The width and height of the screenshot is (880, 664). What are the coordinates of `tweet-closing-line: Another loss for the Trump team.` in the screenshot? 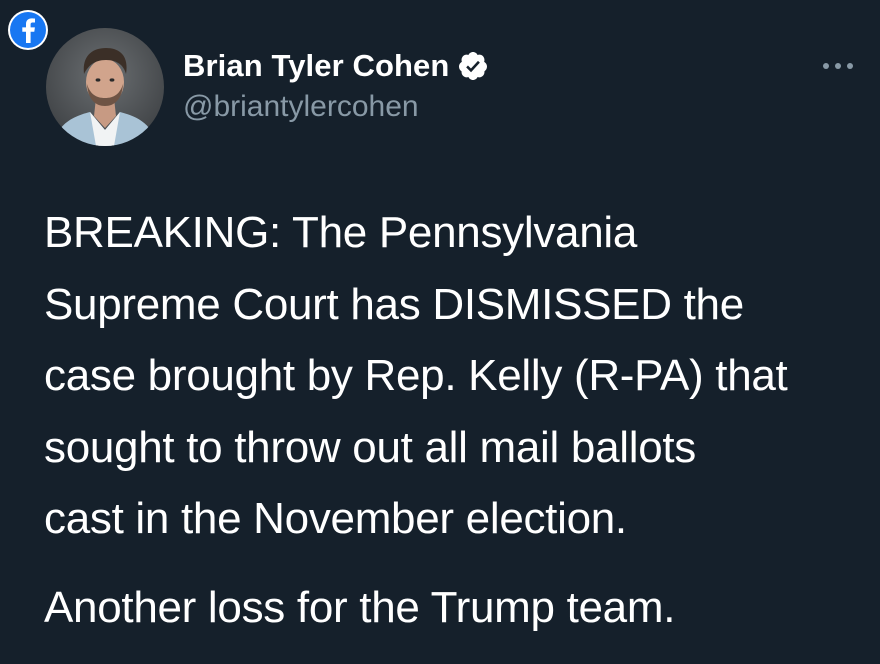 It's located at (360, 607).